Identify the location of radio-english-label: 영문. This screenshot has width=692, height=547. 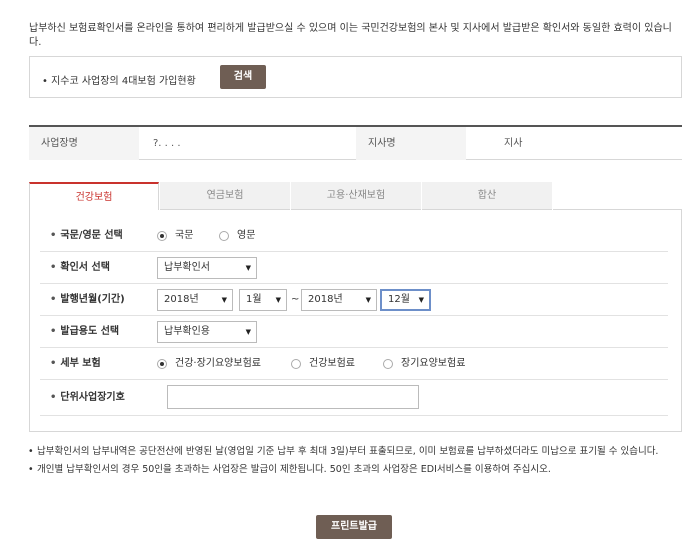
(246, 235).